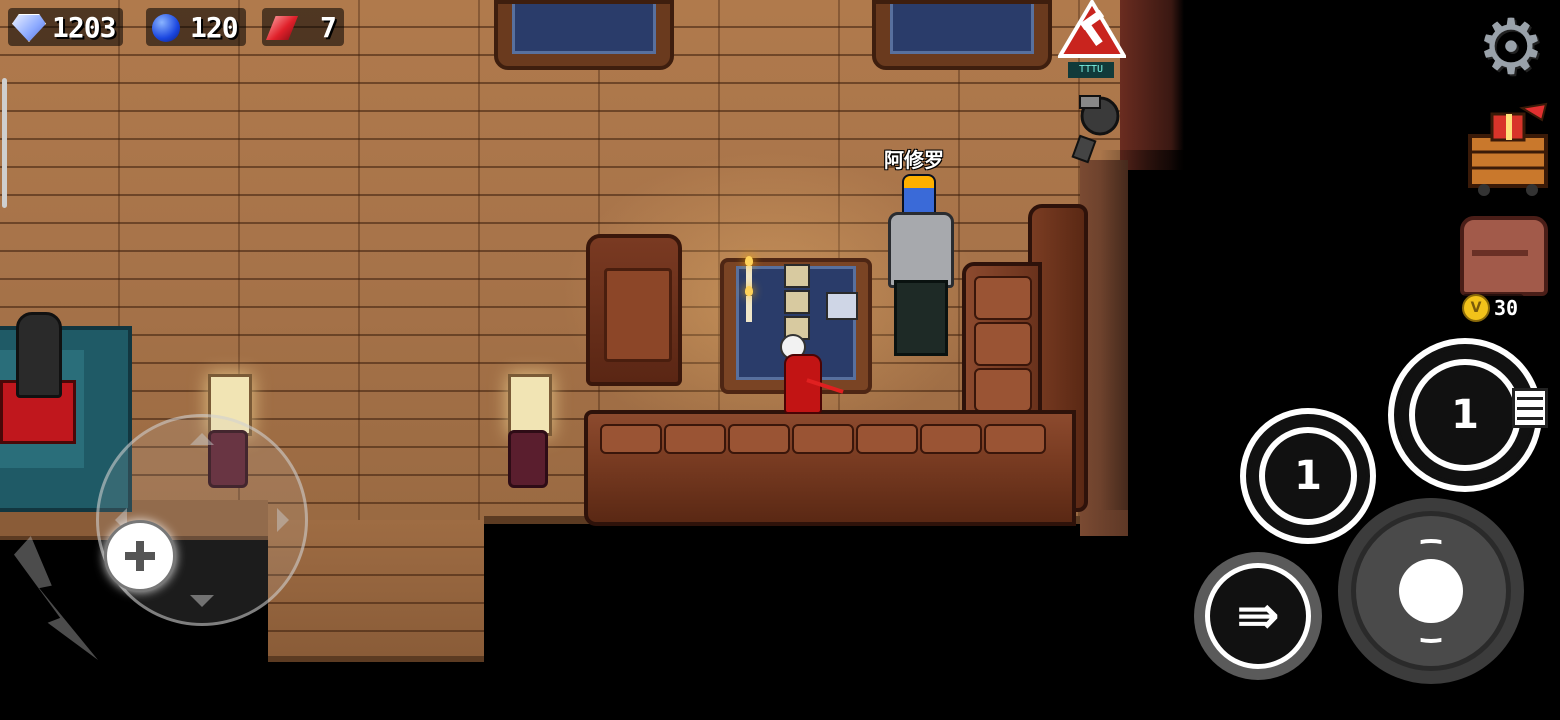 The image size is (1560, 720). What do you see at coordinates (56, 598) in the screenshot?
I see `lightning-icon` at bounding box center [56, 598].